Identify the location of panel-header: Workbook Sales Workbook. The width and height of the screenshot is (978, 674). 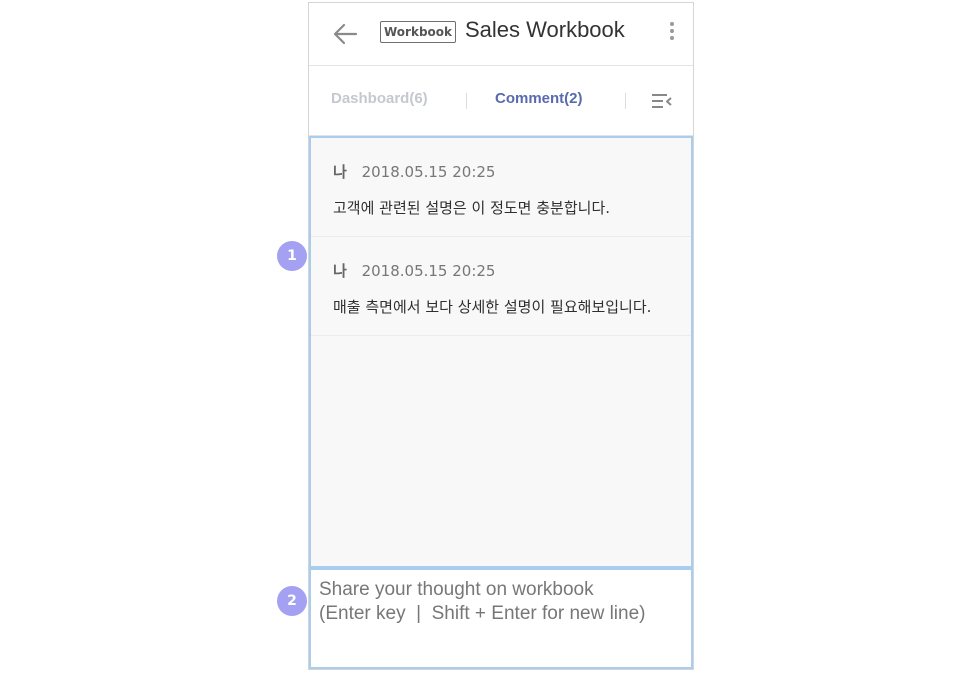
(501, 34).